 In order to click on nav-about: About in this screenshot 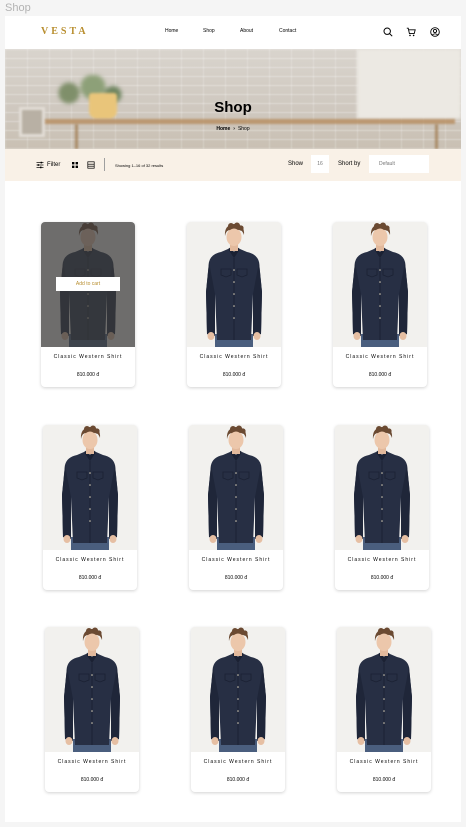, I will do `click(246, 31)`.